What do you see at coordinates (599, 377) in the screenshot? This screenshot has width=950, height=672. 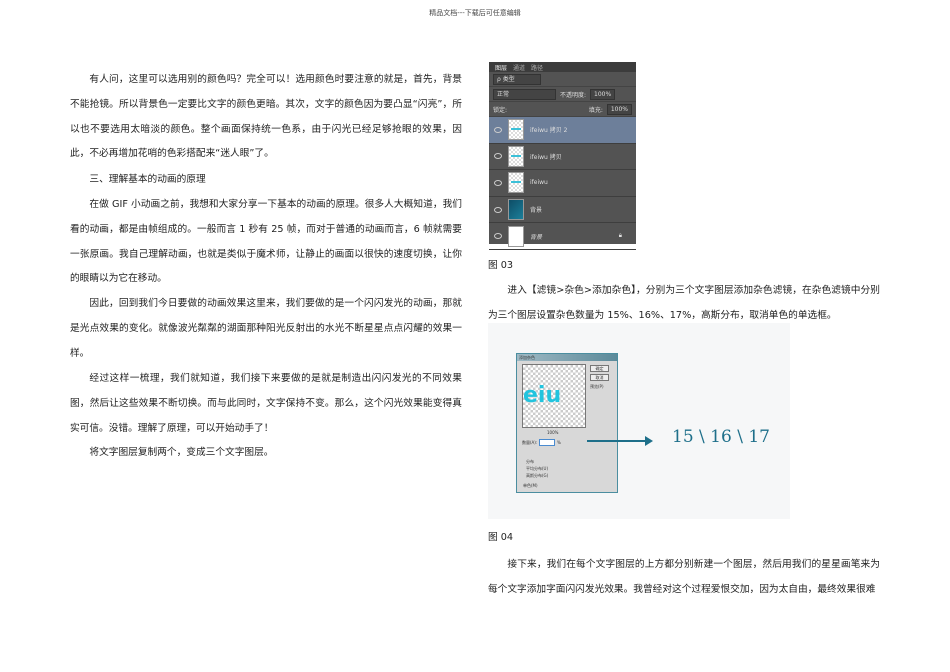 I see `cancel-button: 取消` at bounding box center [599, 377].